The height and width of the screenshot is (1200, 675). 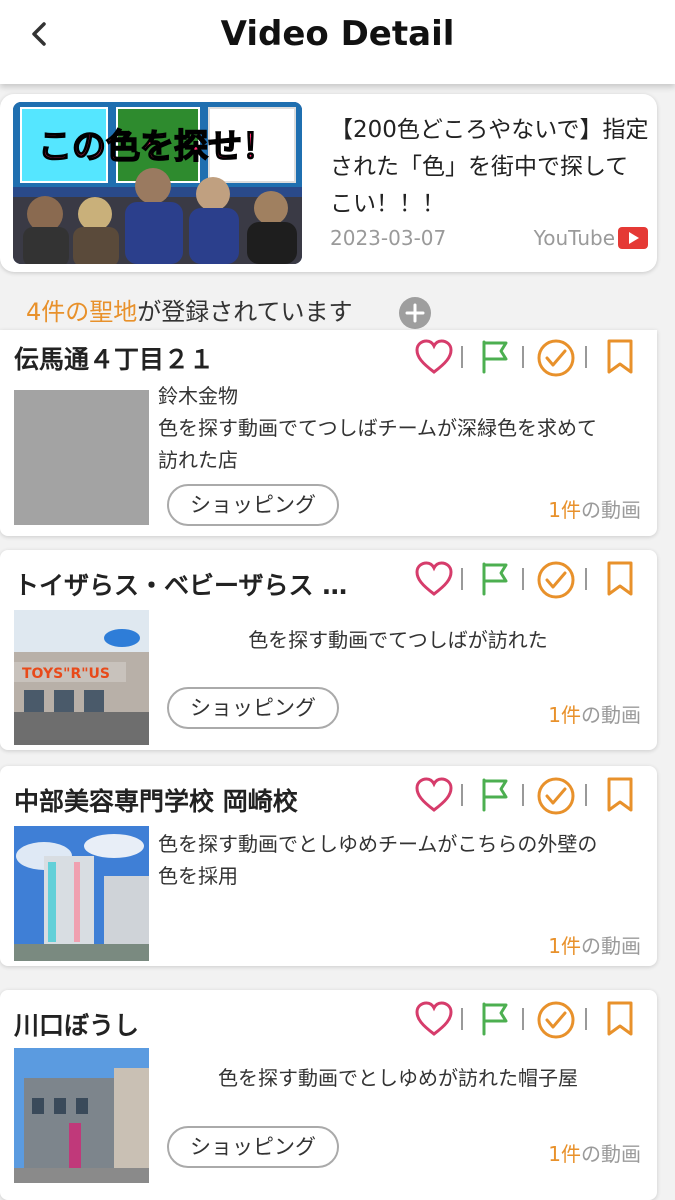 I want to click on spot-description-line: 色を採用, so click(x=198, y=876).